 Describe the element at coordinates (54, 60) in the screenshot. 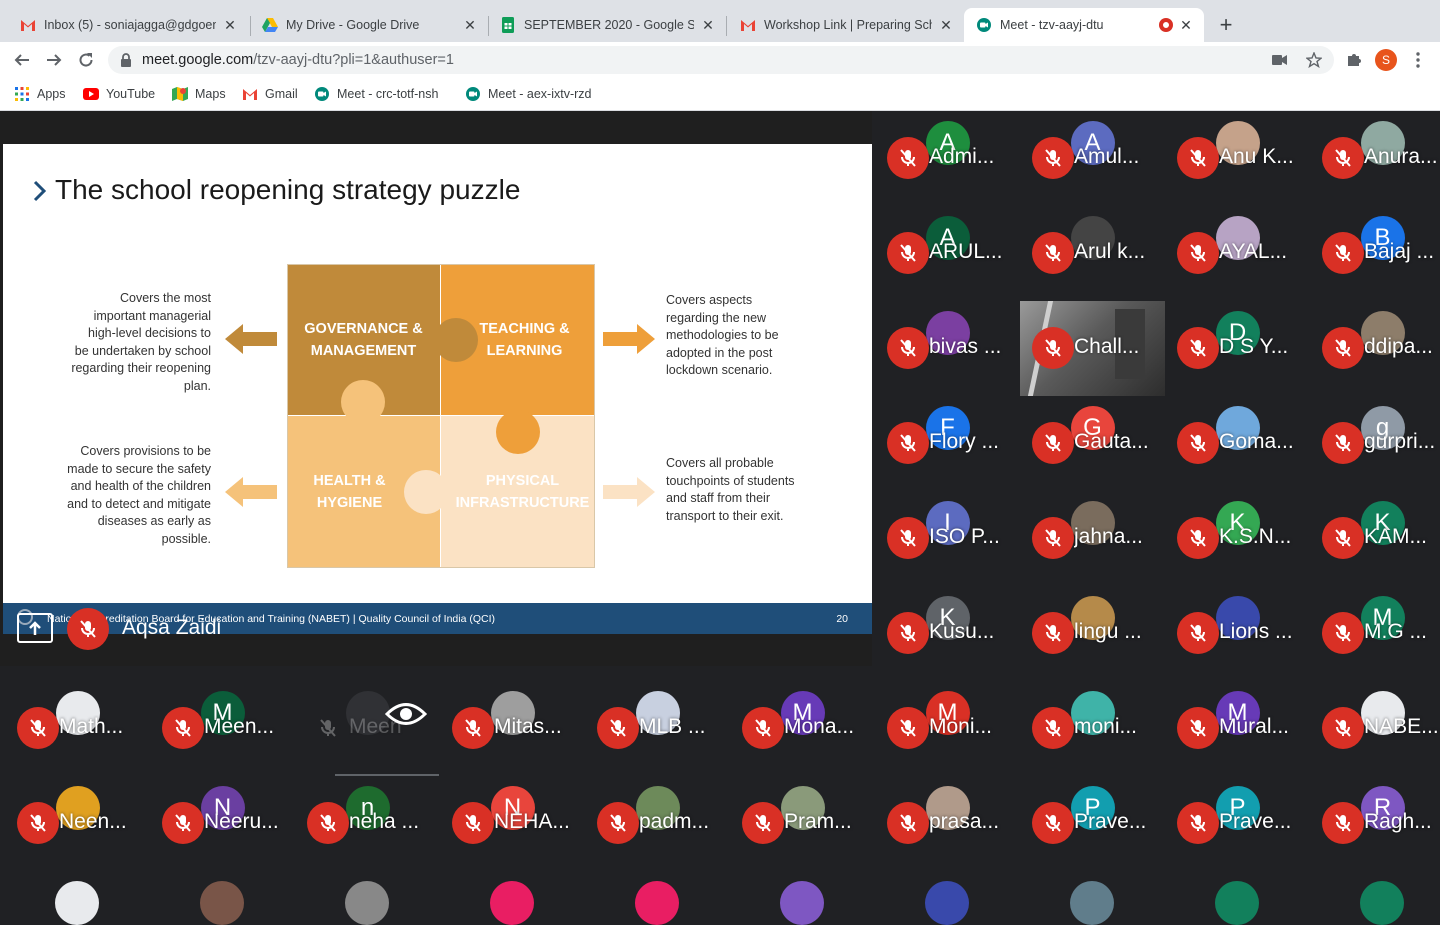

I see `forward-button` at that location.